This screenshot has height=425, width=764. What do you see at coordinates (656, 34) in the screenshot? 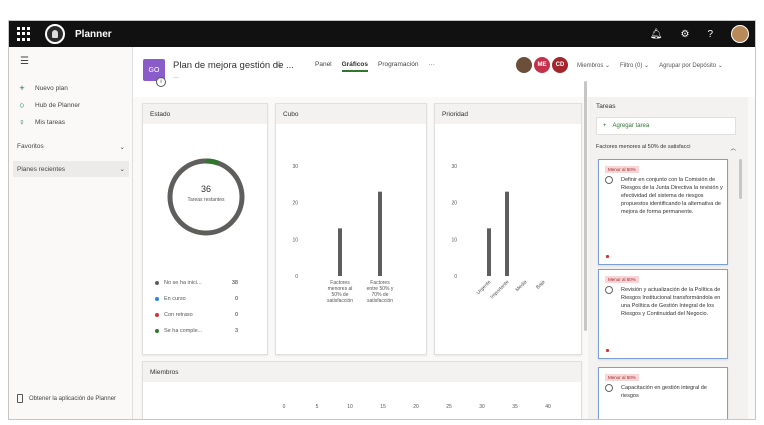
I see `bell-icon: 🔔︎` at bounding box center [656, 34].